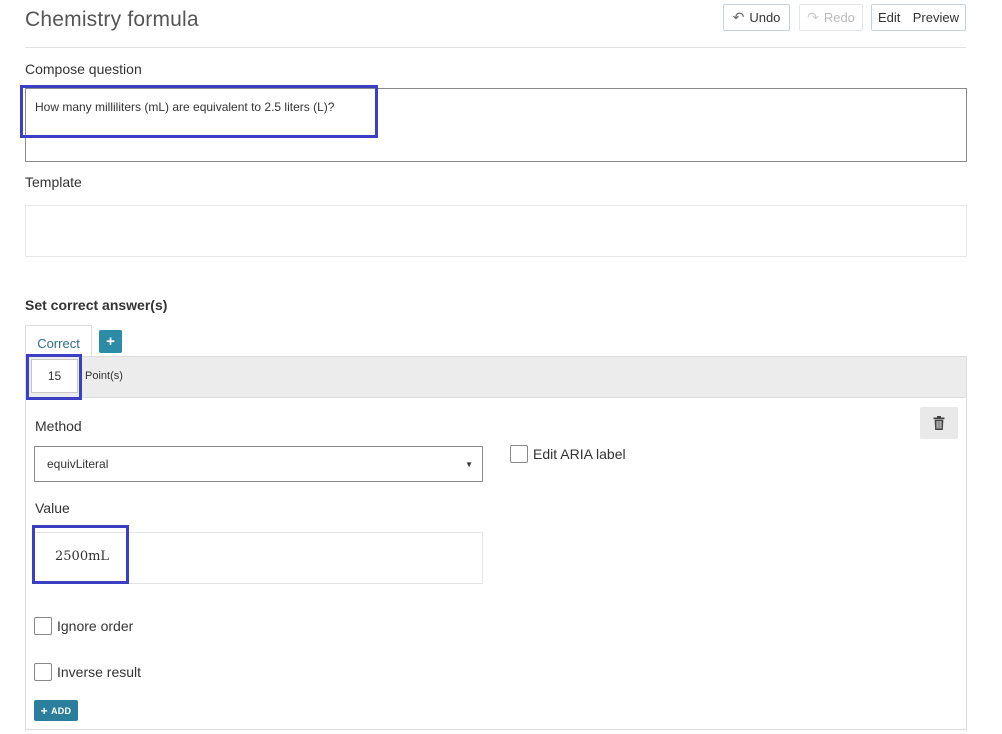 The image size is (1002, 734). Describe the element at coordinates (54, 377) in the screenshot. I see `points-highlight-box` at that location.